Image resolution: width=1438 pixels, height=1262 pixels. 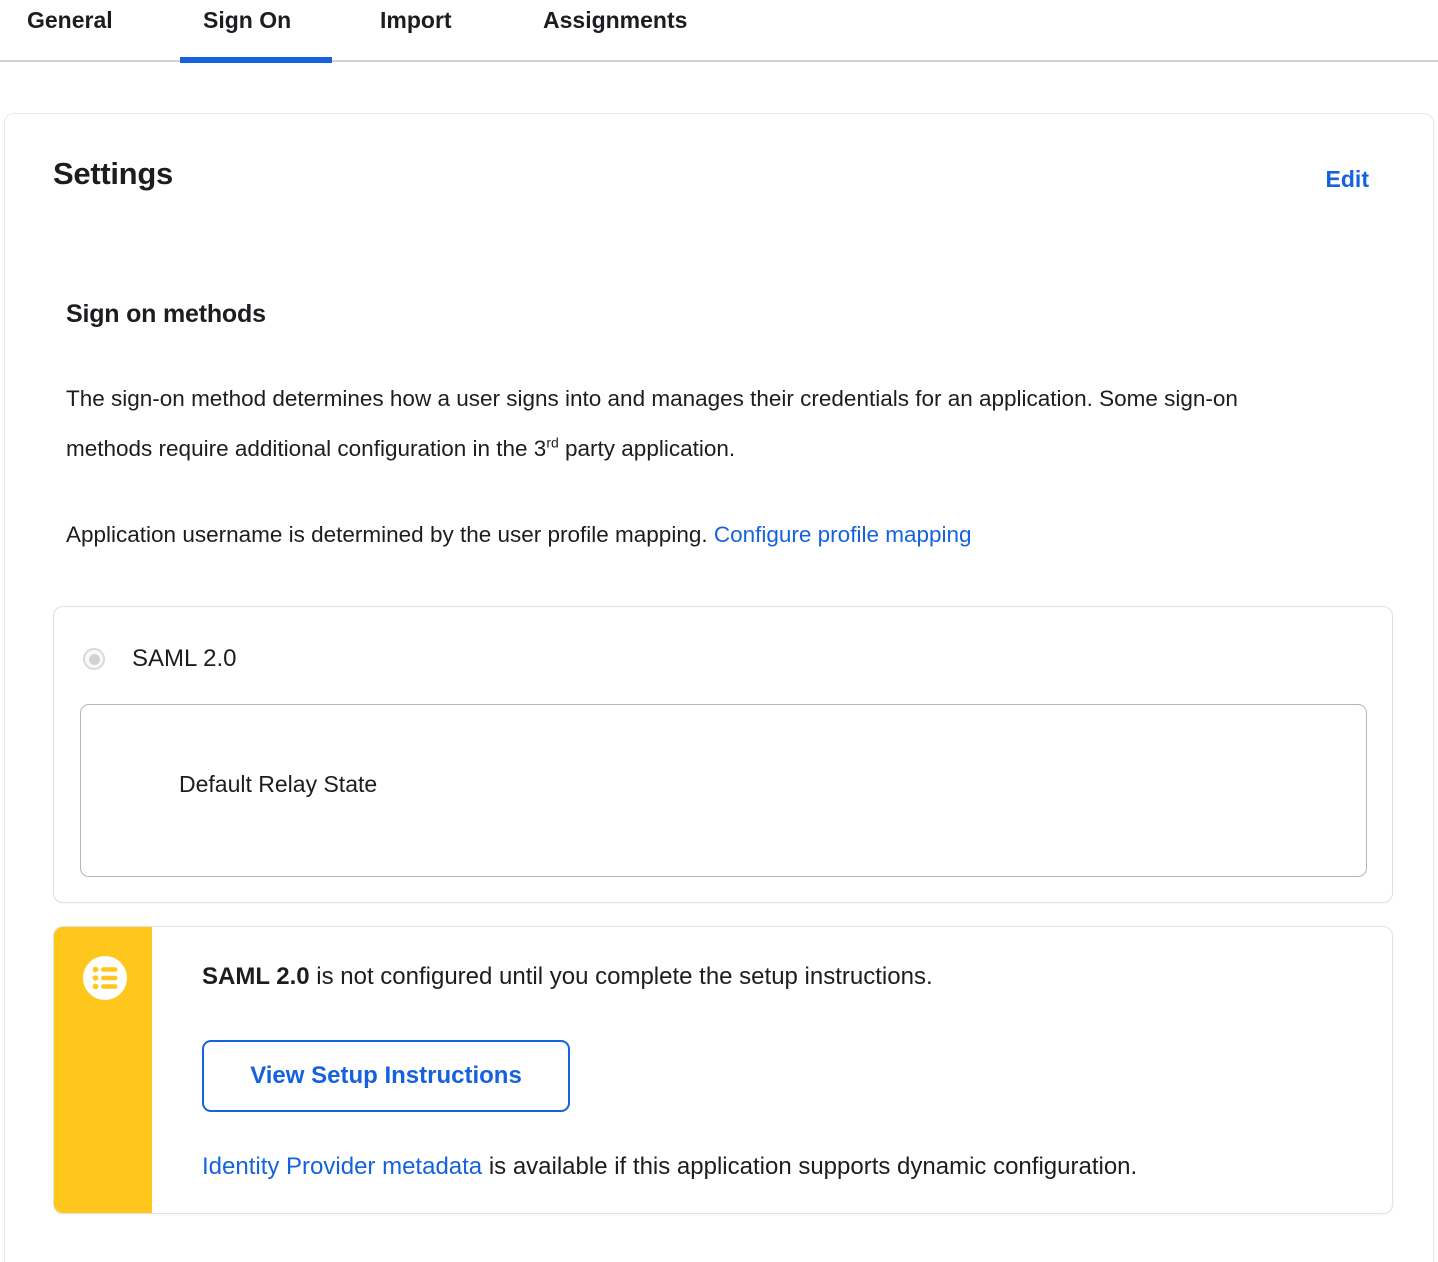 I want to click on settings-title: Settings, so click(x=113, y=173).